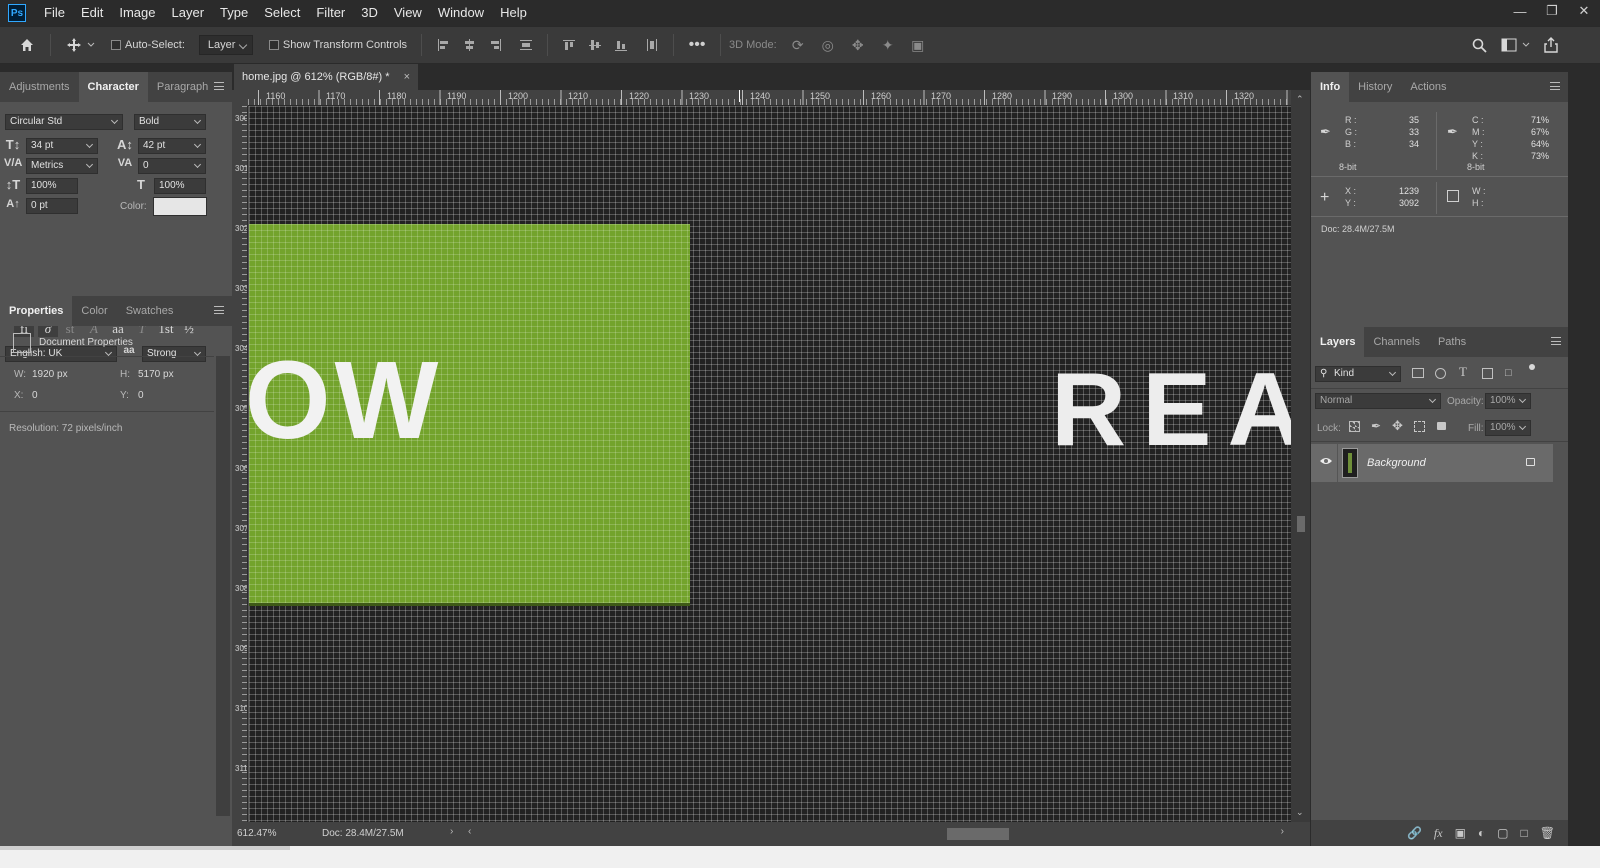  What do you see at coordinates (1330, 87) in the screenshot?
I see `tab-info: Info` at bounding box center [1330, 87].